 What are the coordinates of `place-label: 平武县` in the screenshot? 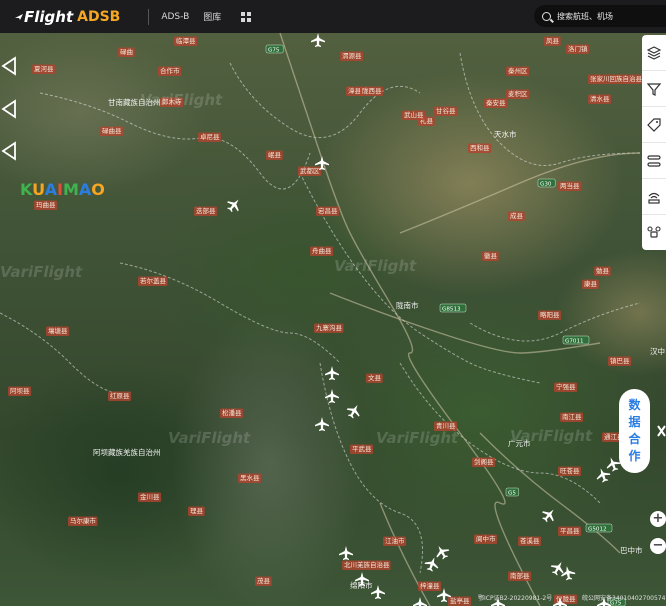 It's located at (362, 448).